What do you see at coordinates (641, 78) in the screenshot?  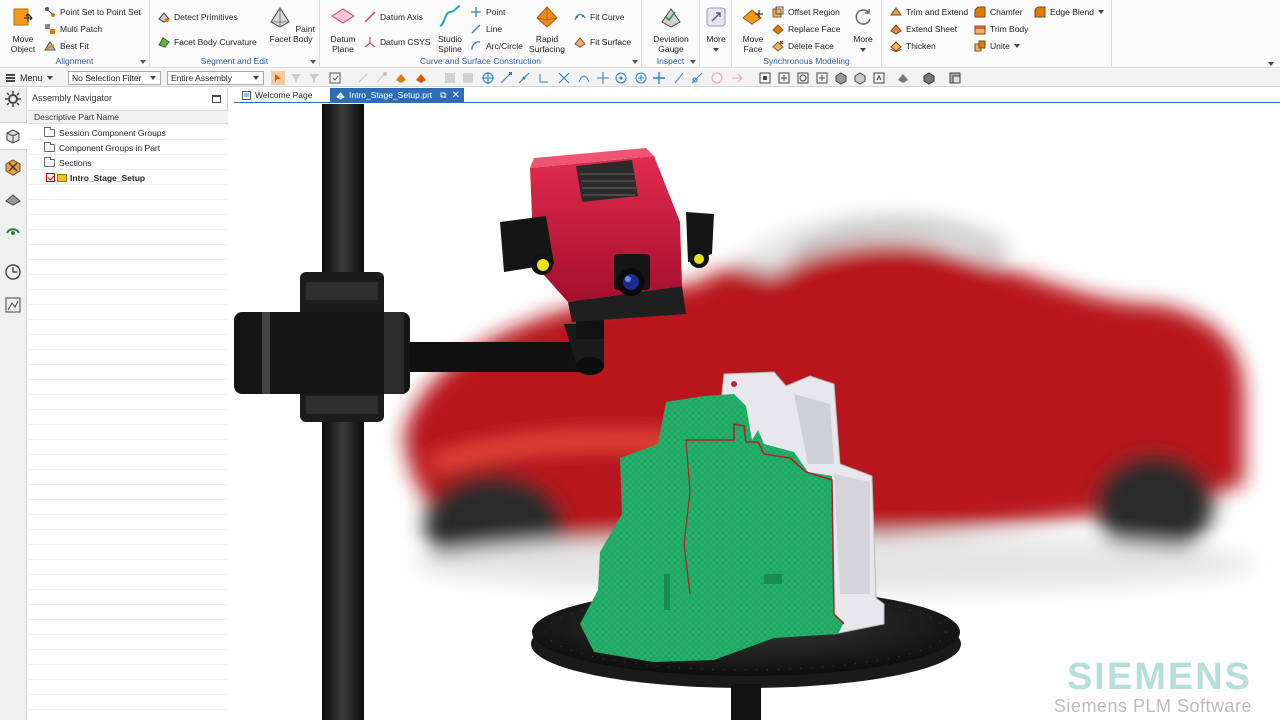 I see `point-on-face-icon` at bounding box center [641, 78].